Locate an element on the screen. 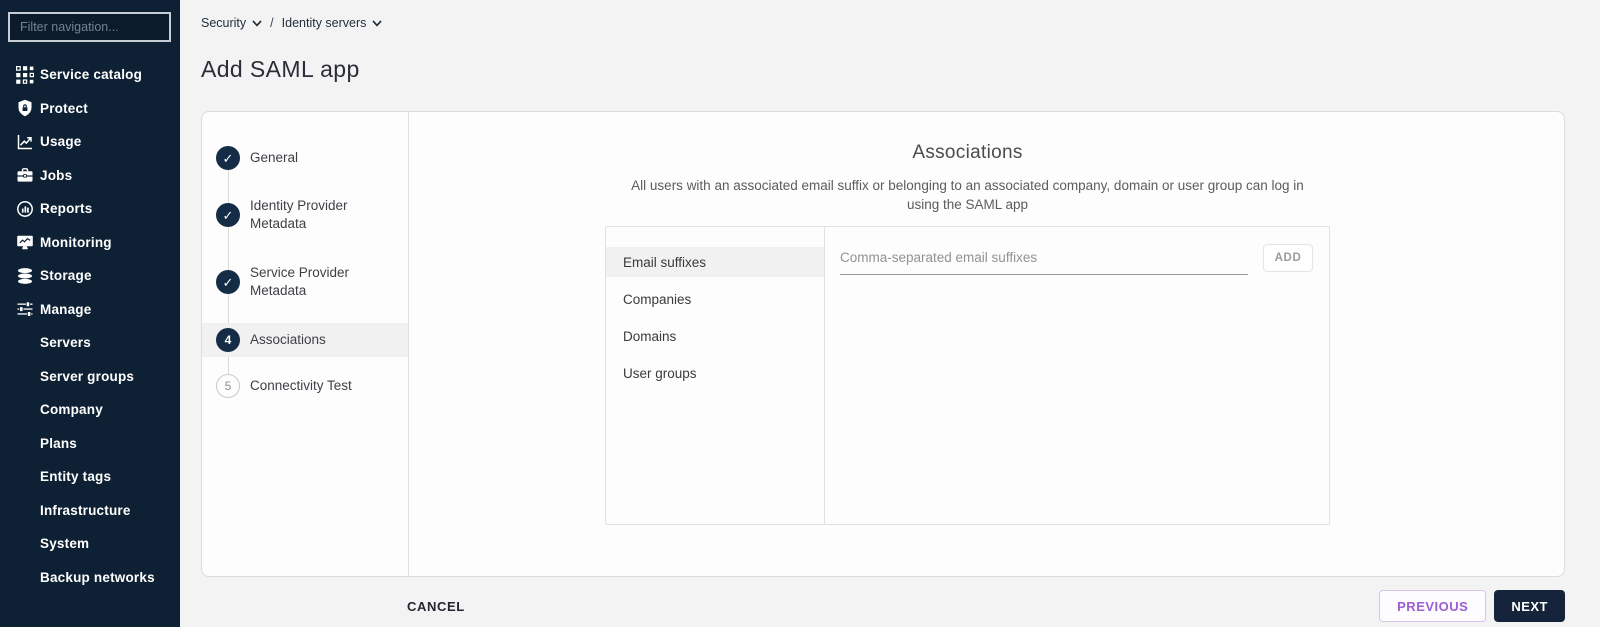  sidebar-item-entity-tags: Entity tags is located at coordinates (90, 477).